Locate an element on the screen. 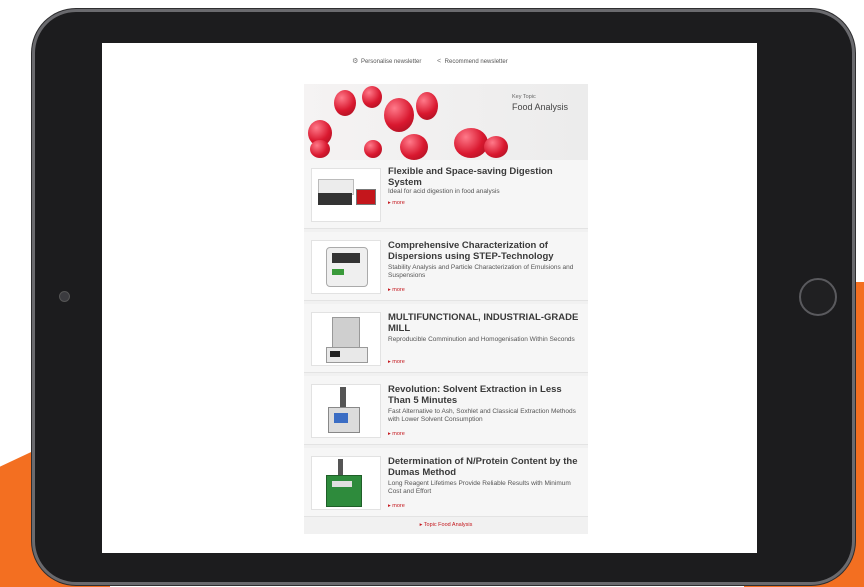 Image resolution: width=864 pixels, height=587 pixels. digestion-system-image is located at coordinates (346, 195).